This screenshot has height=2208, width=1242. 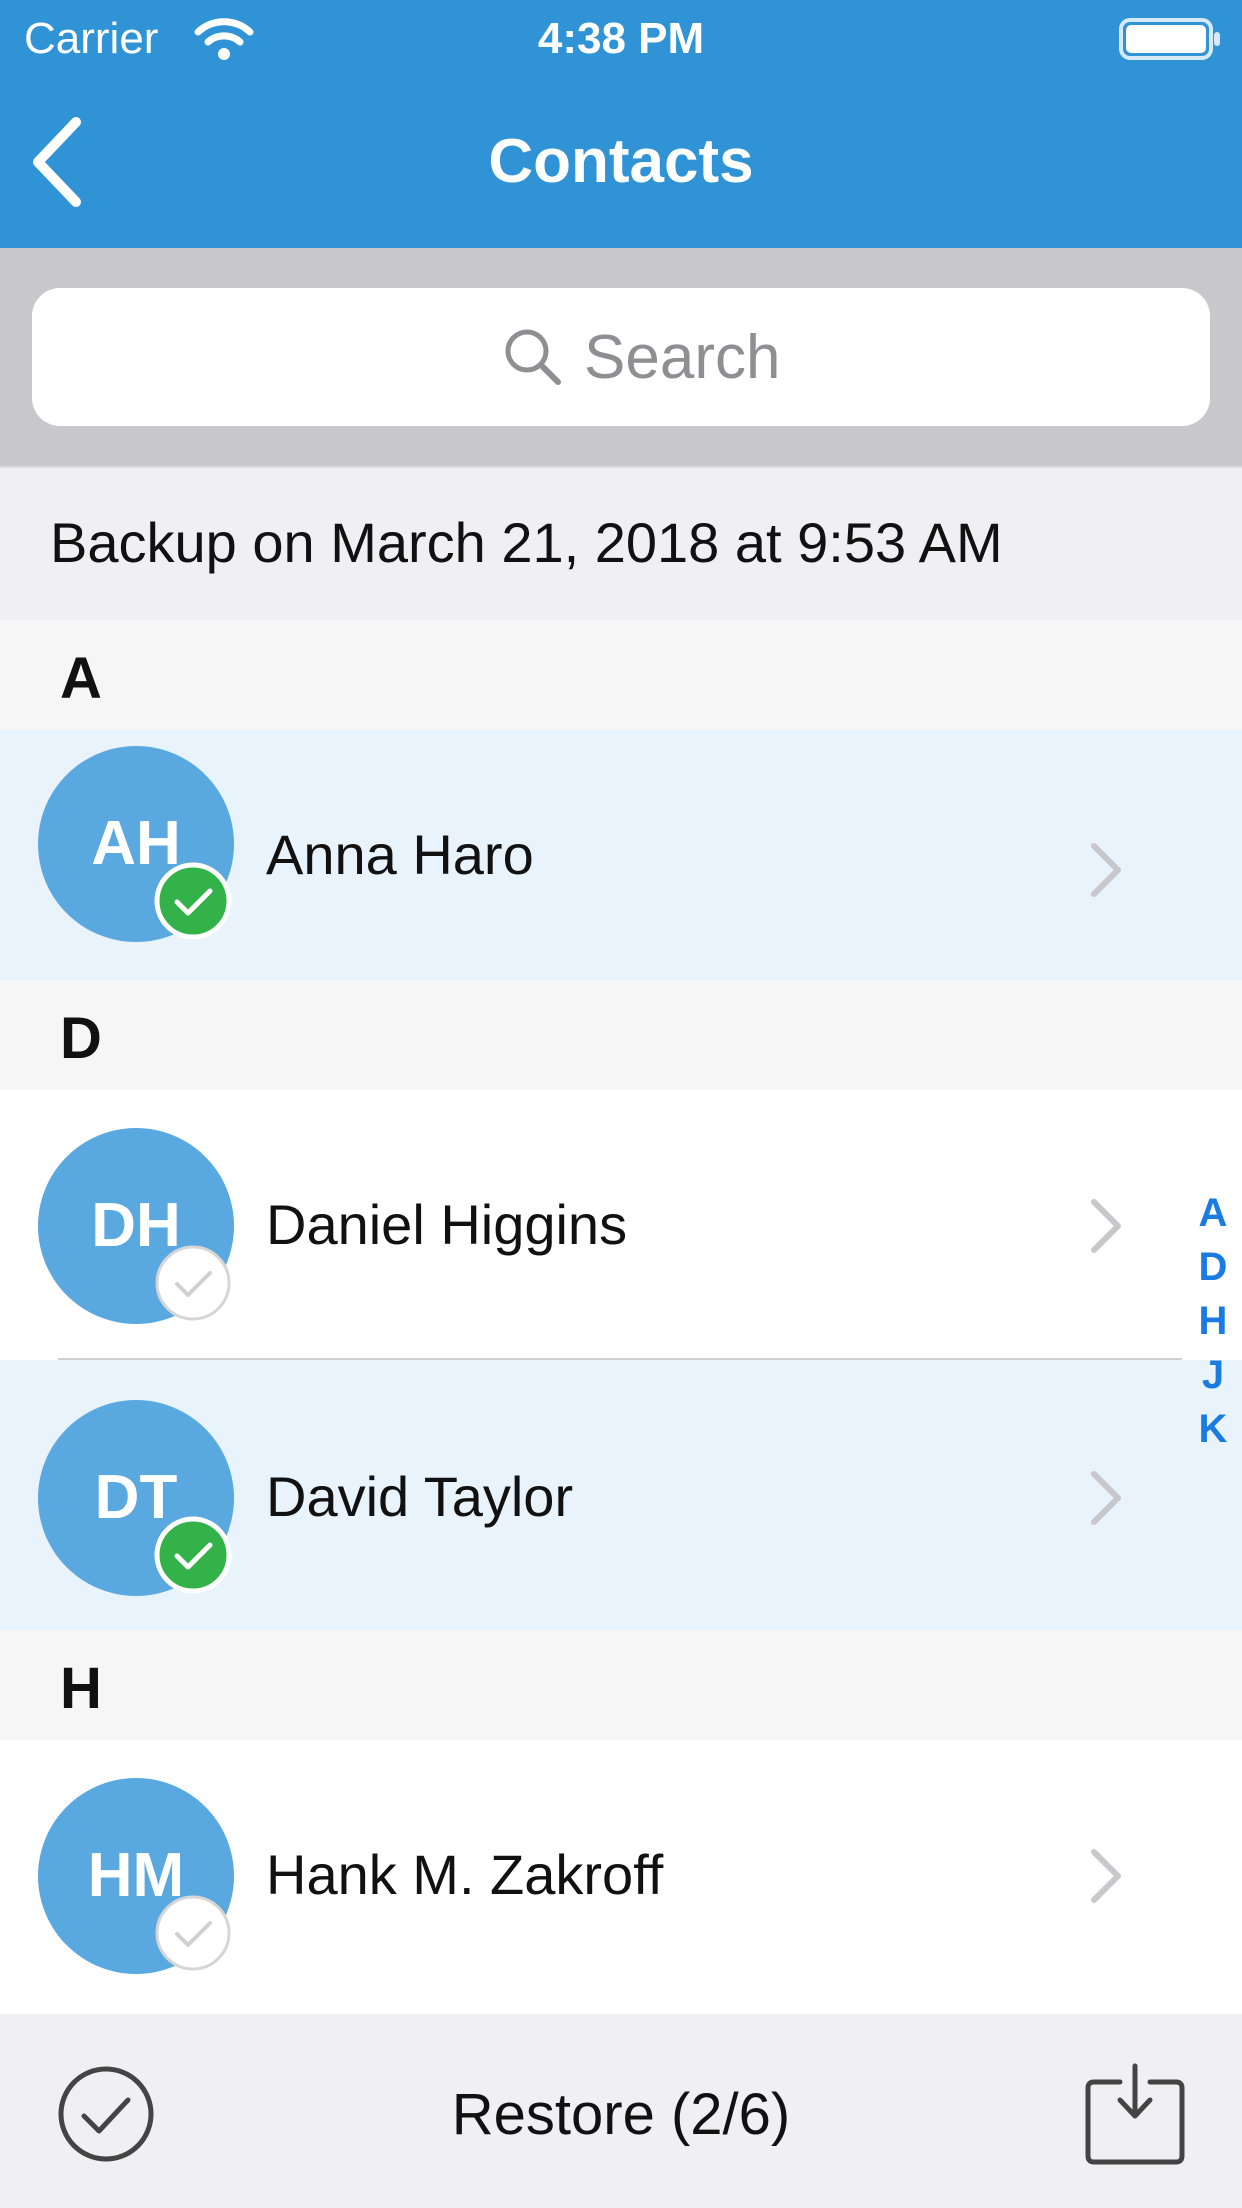 I want to click on index-letter-j: J, so click(x=1213, y=1375).